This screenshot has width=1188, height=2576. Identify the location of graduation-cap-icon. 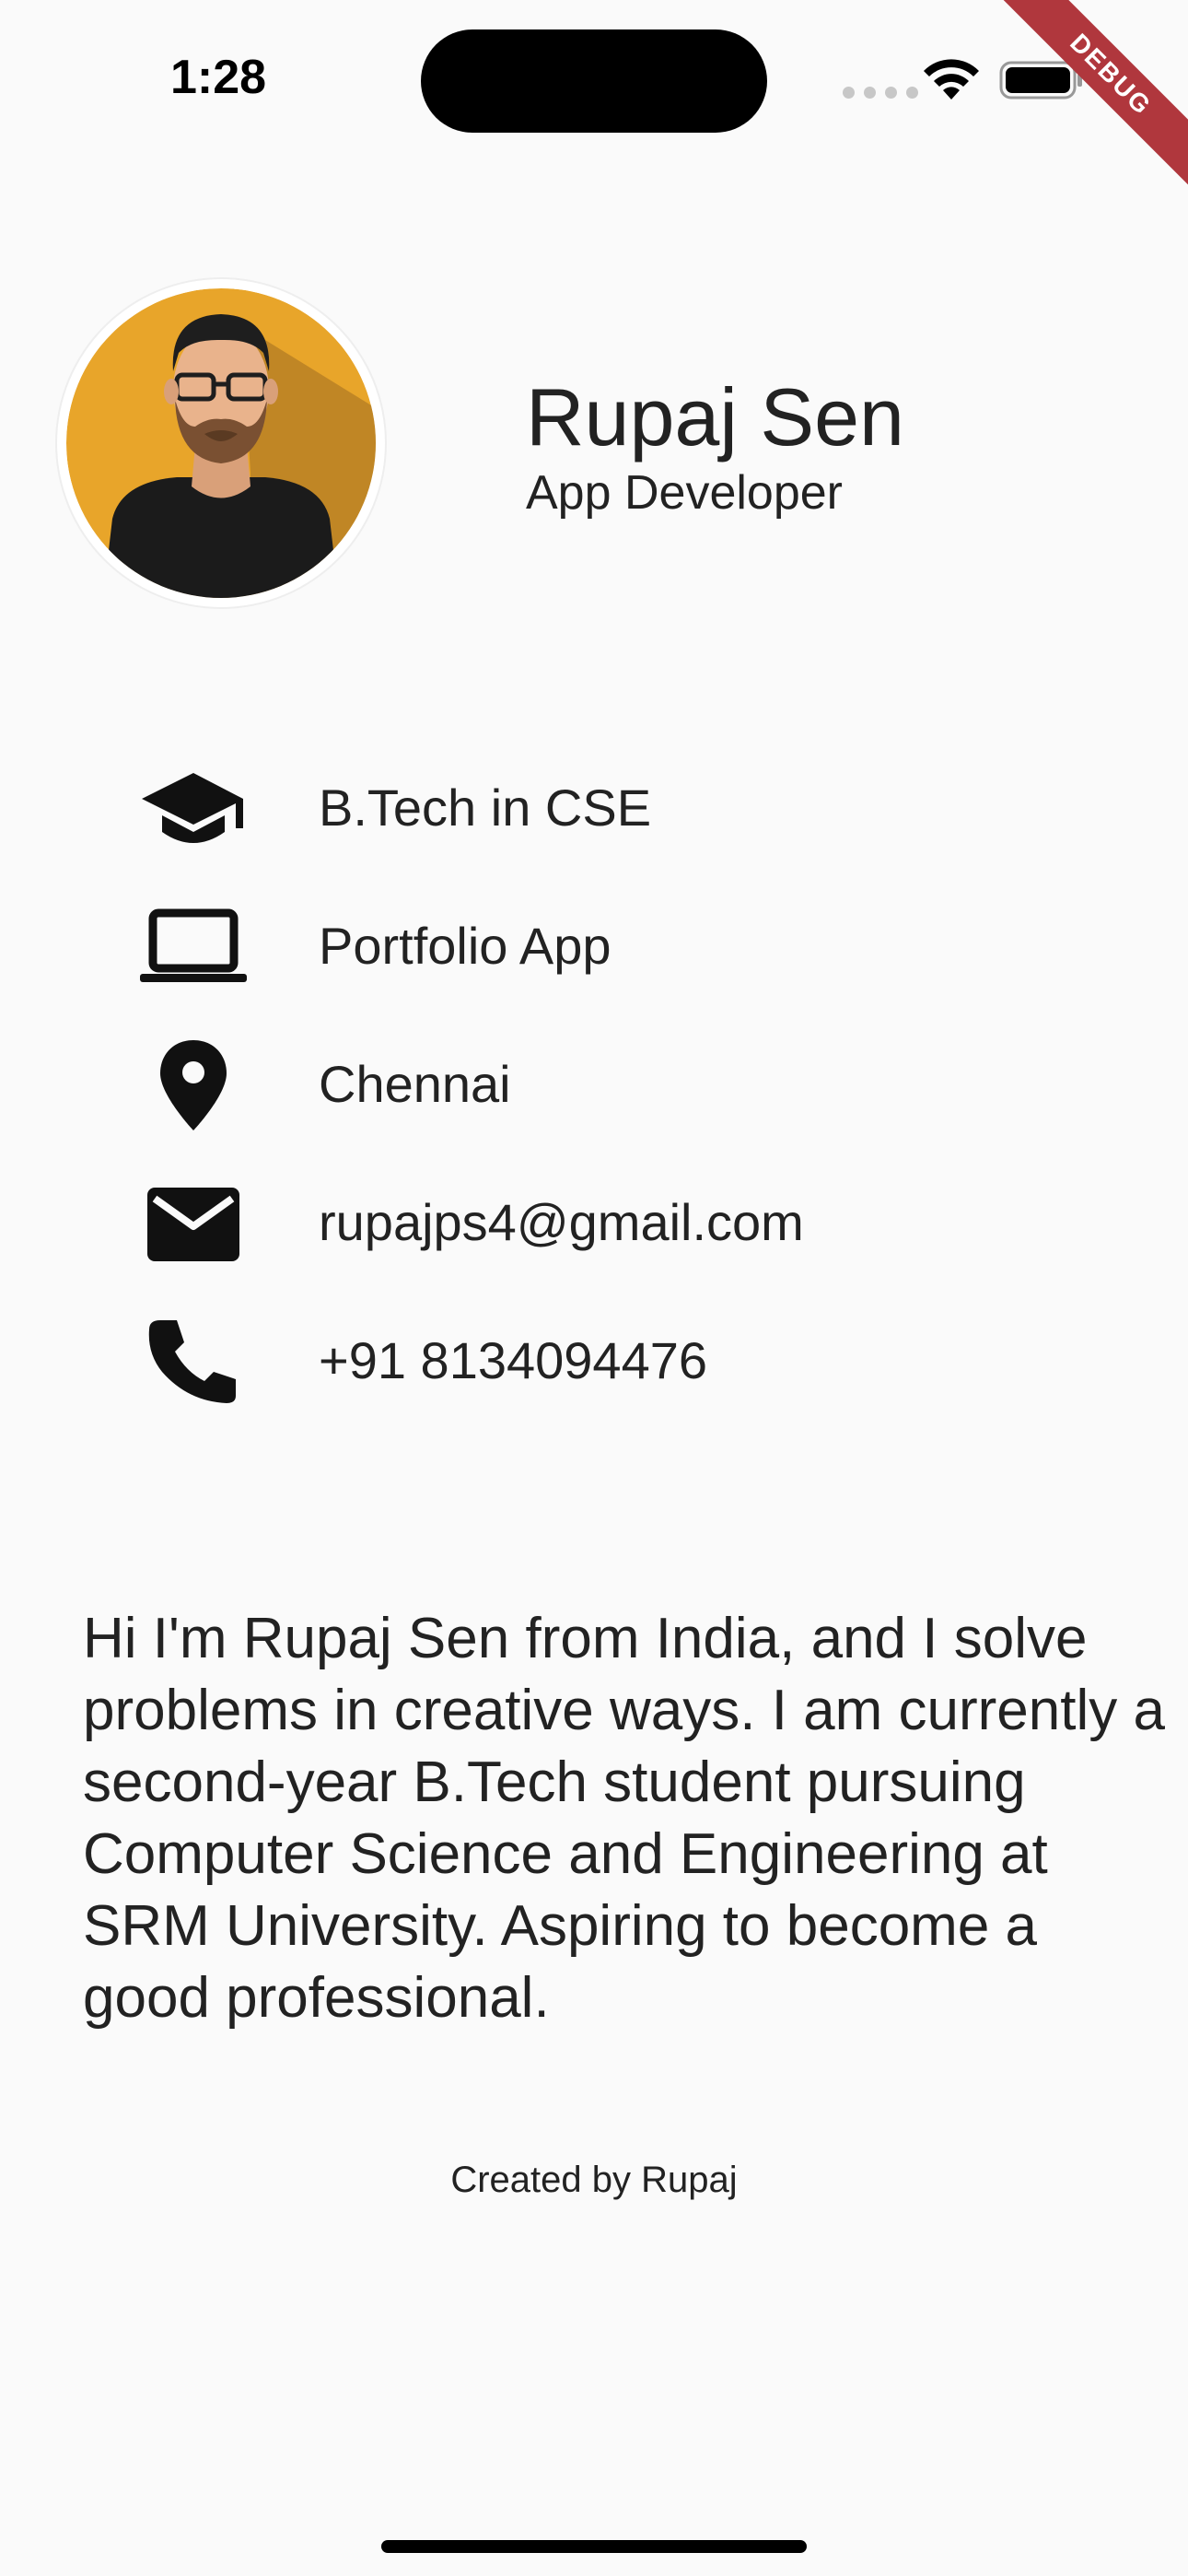
(192, 808).